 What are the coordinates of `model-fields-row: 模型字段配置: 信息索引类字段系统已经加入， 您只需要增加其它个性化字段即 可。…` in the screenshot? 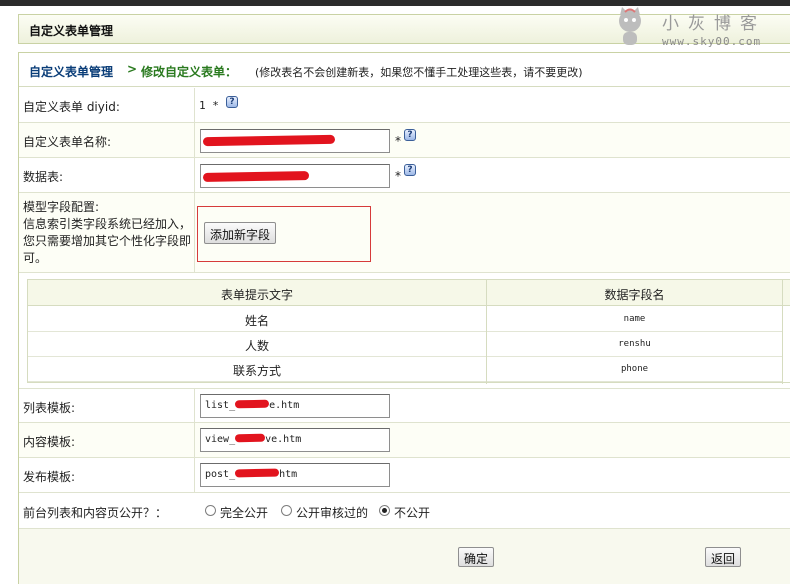 It's located at (404, 233).